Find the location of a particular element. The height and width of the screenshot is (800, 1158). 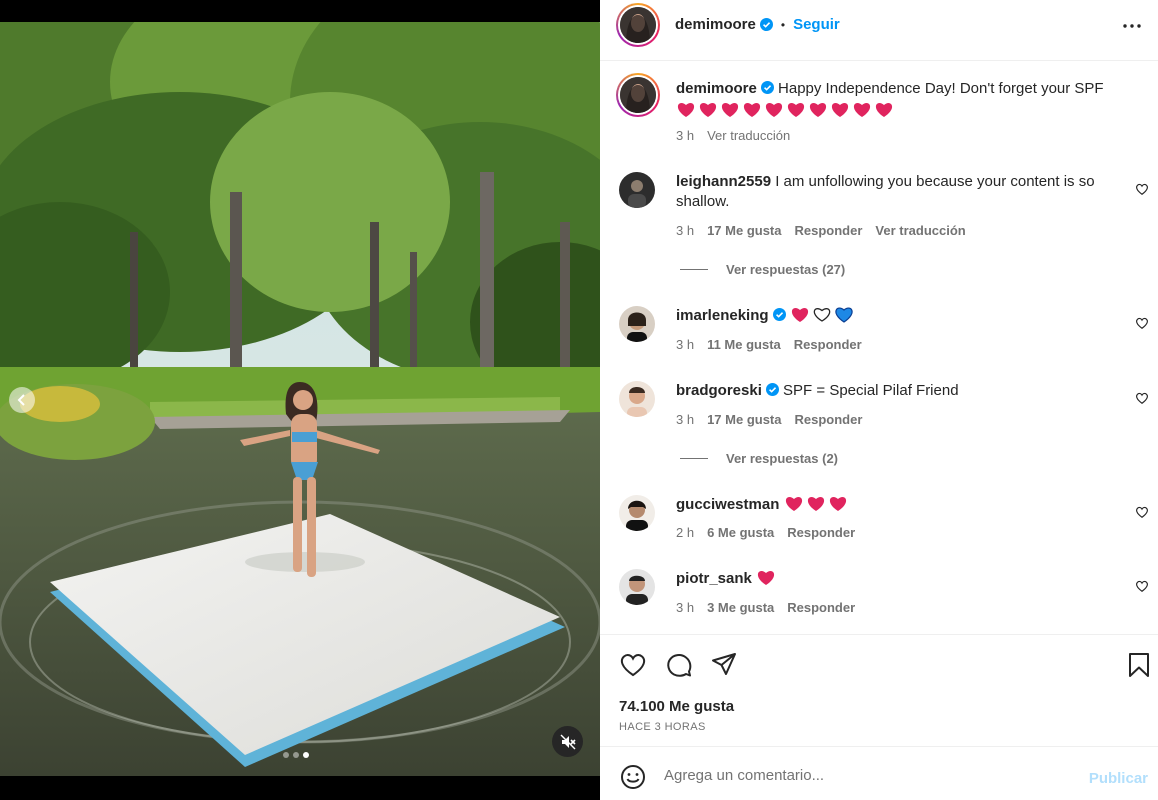

white-heart-icon is located at coordinates (821, 315).